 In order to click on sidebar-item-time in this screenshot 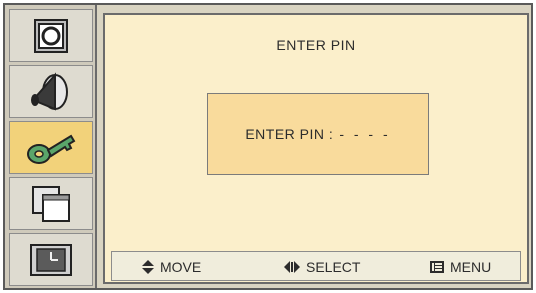, I will do `click(51, 259)`.